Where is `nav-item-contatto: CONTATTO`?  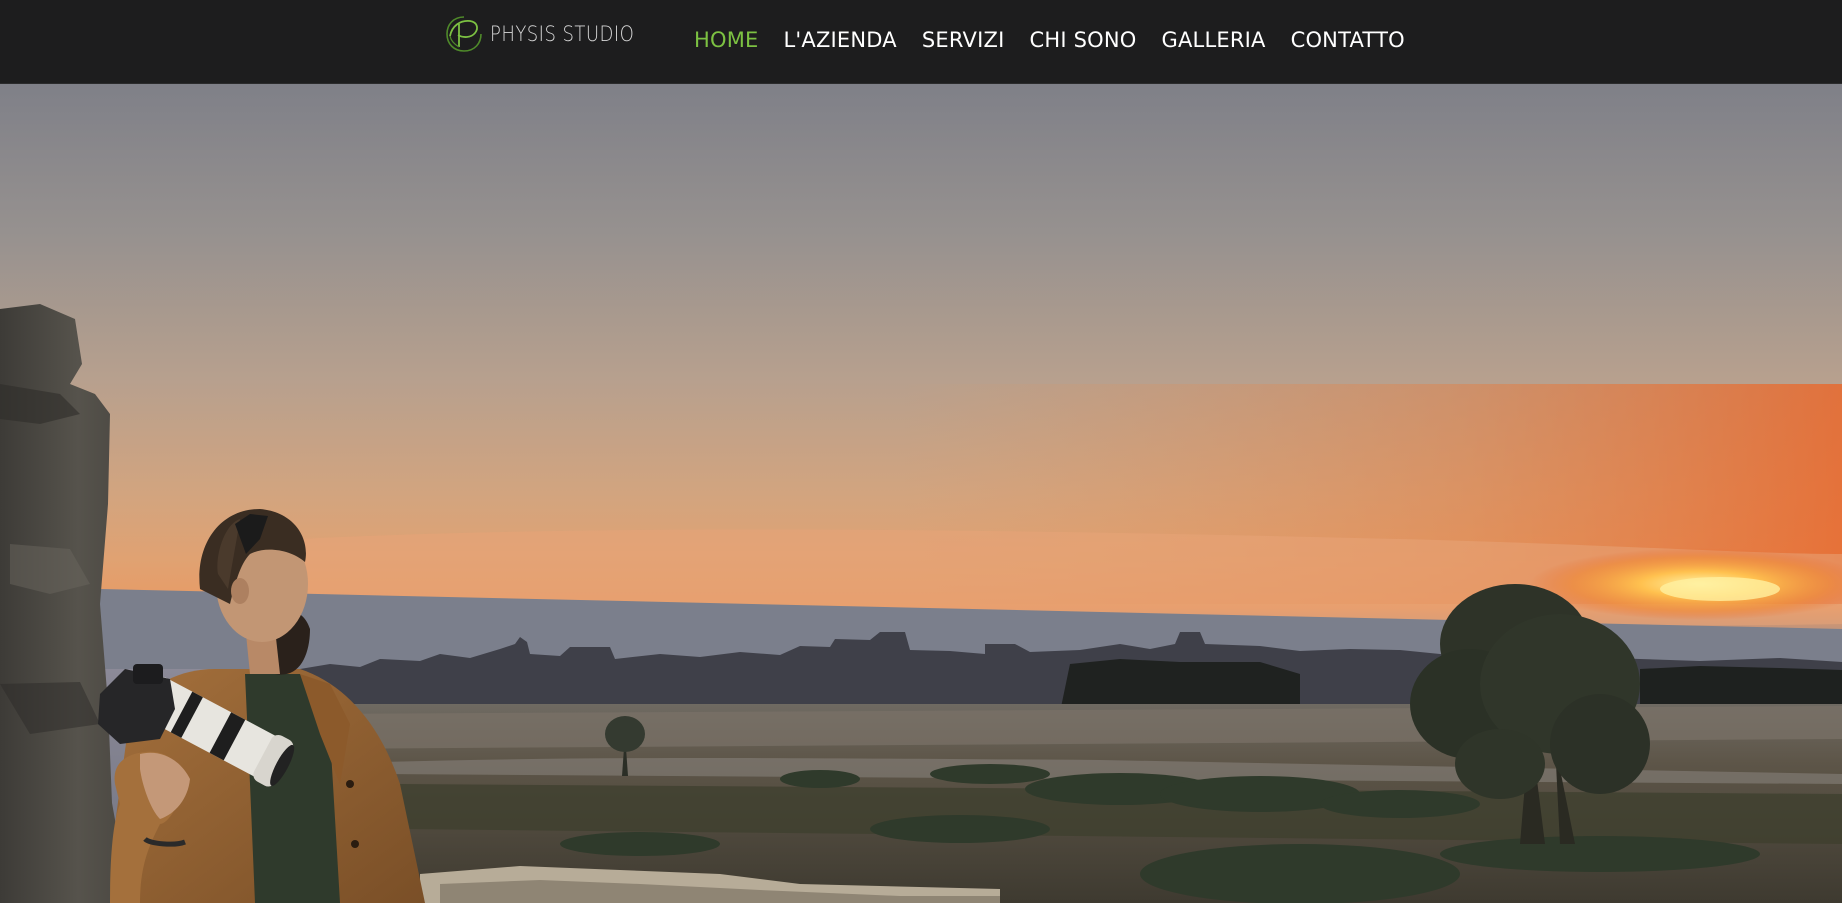 nav-item-contatto: CONTATTO is located at coordinates (1348, 40).